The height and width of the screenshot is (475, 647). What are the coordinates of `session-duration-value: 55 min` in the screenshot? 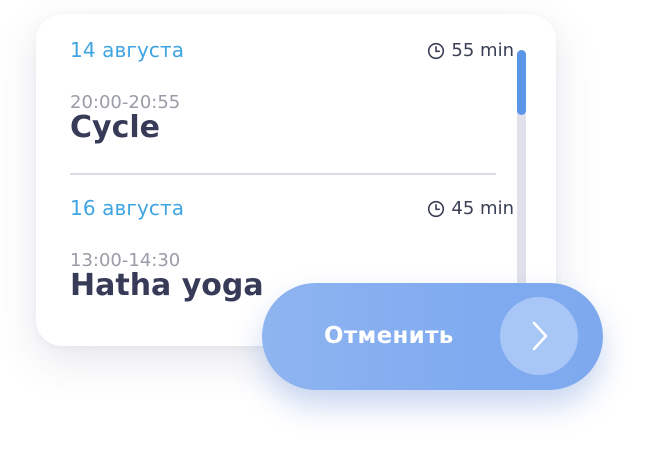 It's located at (482, 50).